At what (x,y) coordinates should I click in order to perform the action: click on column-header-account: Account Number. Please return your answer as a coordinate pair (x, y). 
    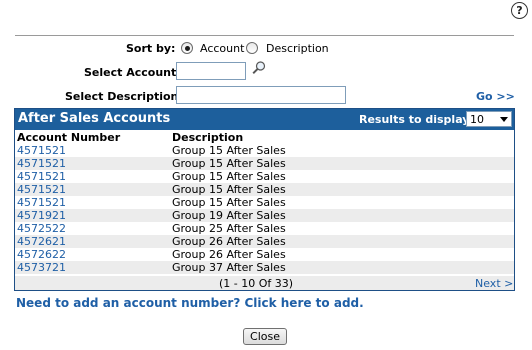
    Looking at the image, I should click on (69, 137).